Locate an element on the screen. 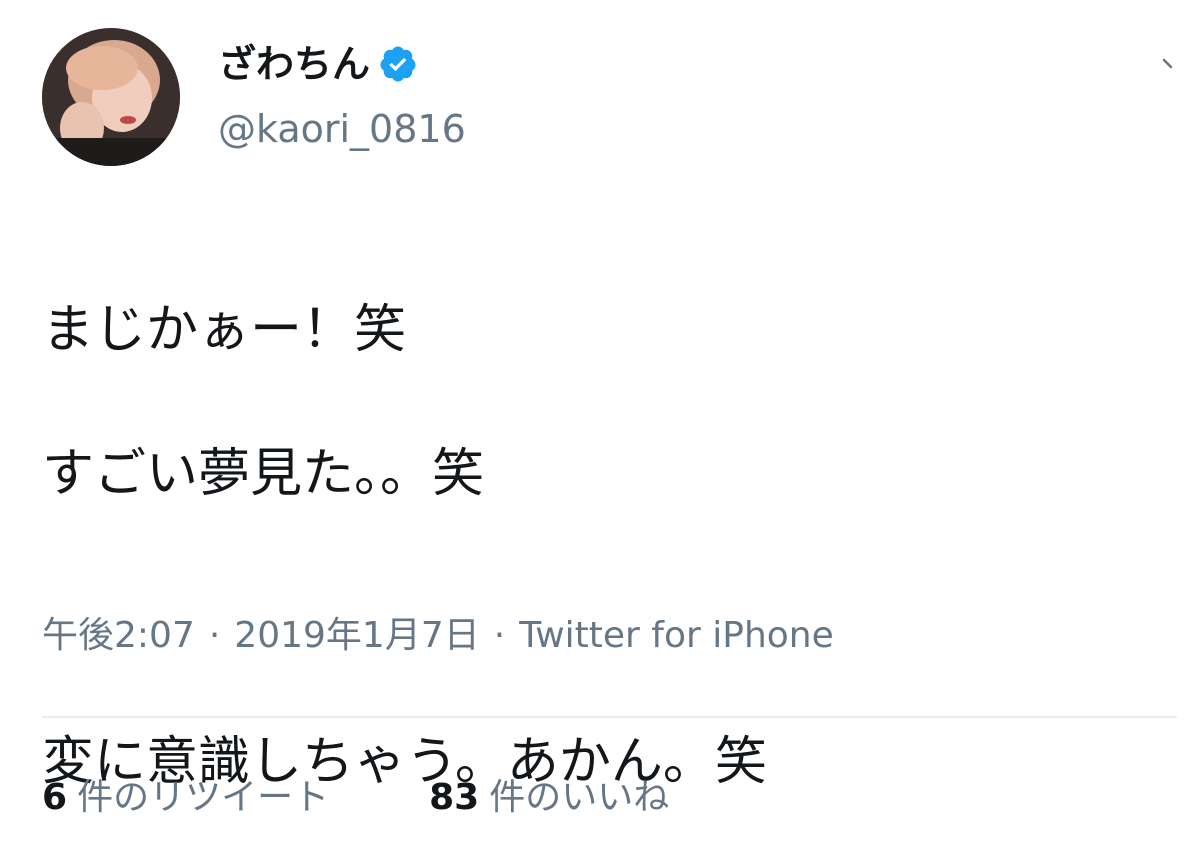 This screenshot has width=1200, height=865. tweet-line: まじかぁー！笑 is located at coordinates (224, 330).